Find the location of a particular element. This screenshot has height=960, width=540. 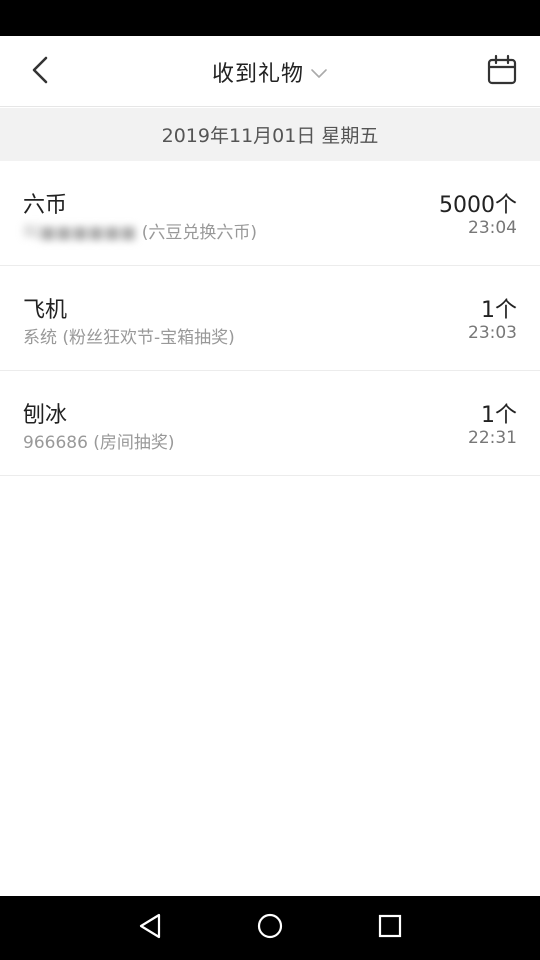

back-arrow-icon is located at coordinates (40, 72).